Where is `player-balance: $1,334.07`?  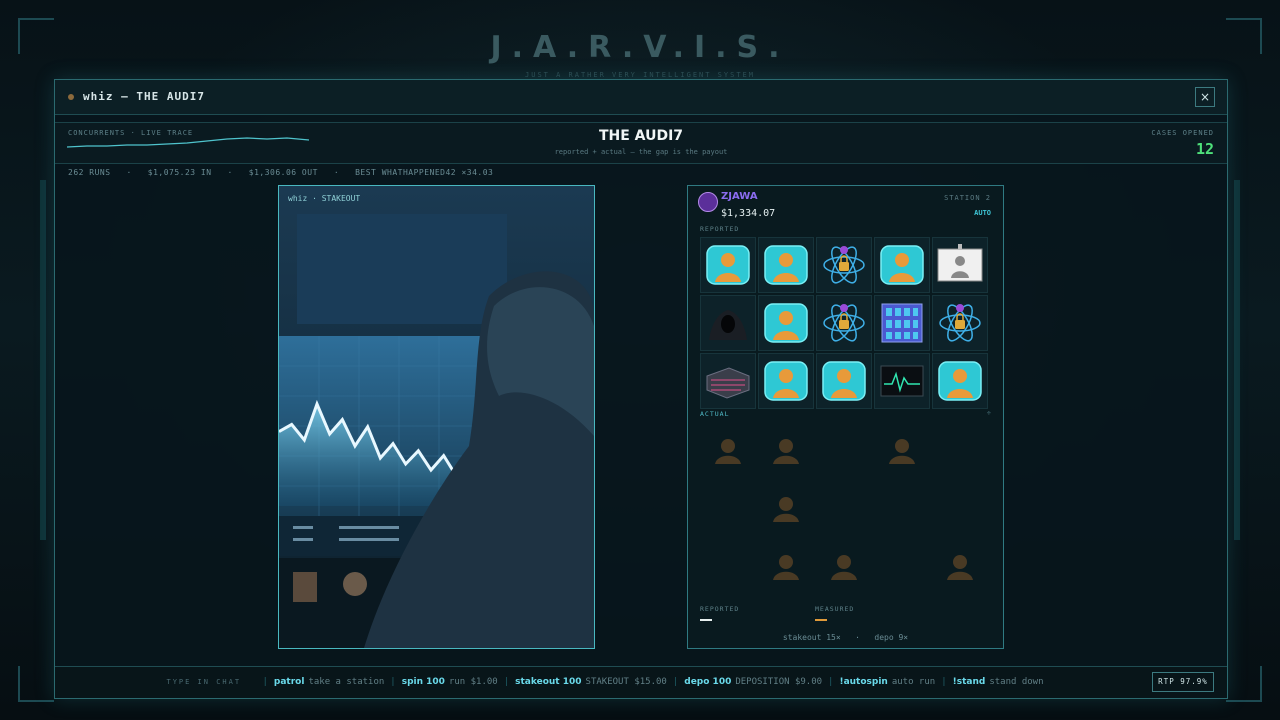 player-balance: $1,334.07 is located at coordinates (748, 213).